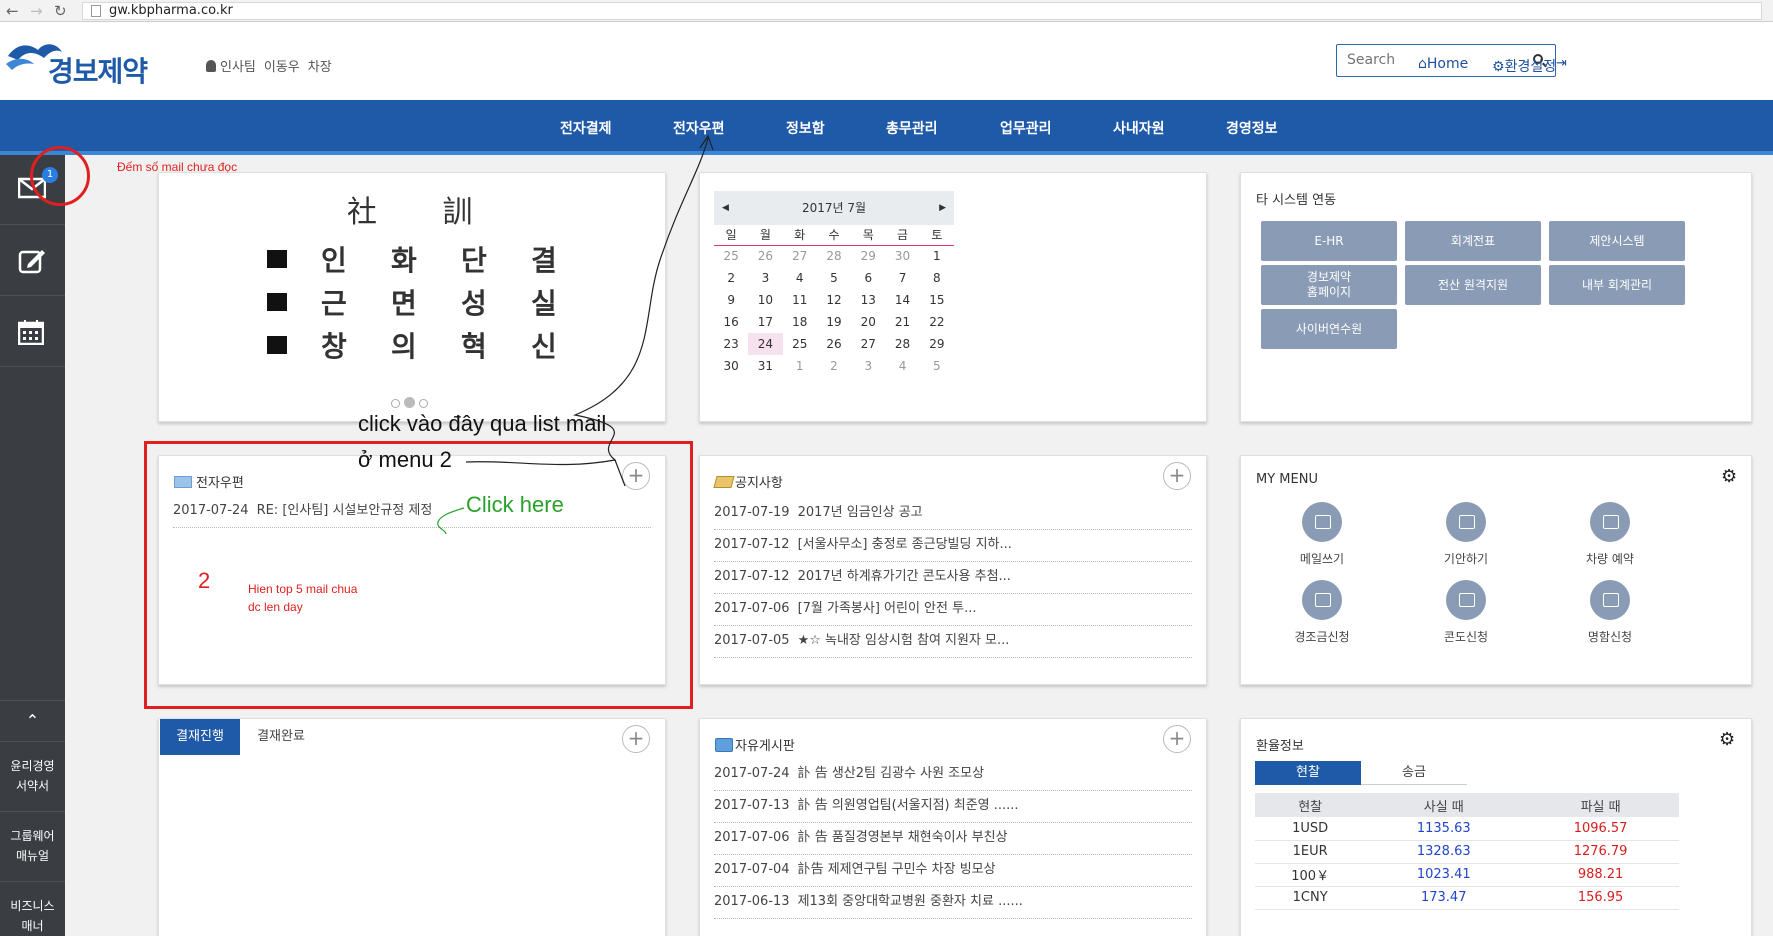 The width and height of the screenshot is (1773, 936). What do you see at coordinates (937, 278) in the screenshot?
I see `calendar-day: 8` at bounding box center [937, 278].